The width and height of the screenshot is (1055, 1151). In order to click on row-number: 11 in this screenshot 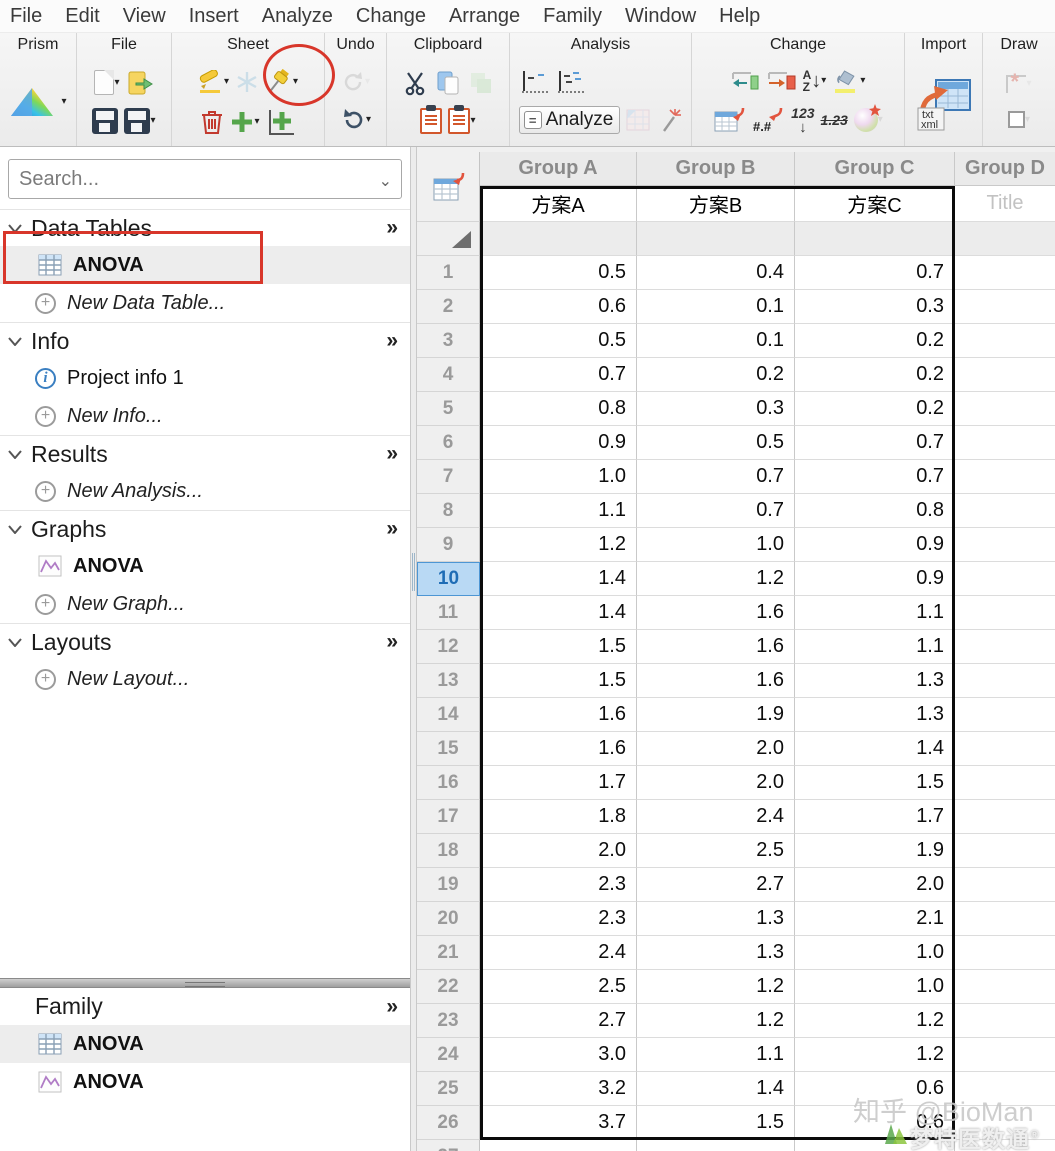, I will do `click(448, 613)`.